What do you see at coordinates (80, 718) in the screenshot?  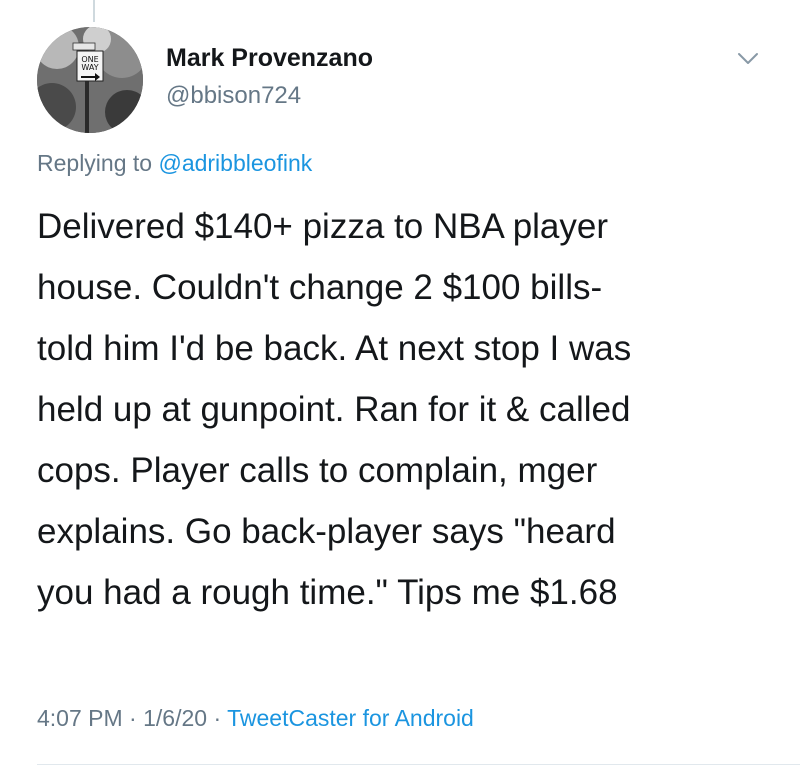 I see `tweet-time: 4:07 PM` at bounding box center [80, 718].